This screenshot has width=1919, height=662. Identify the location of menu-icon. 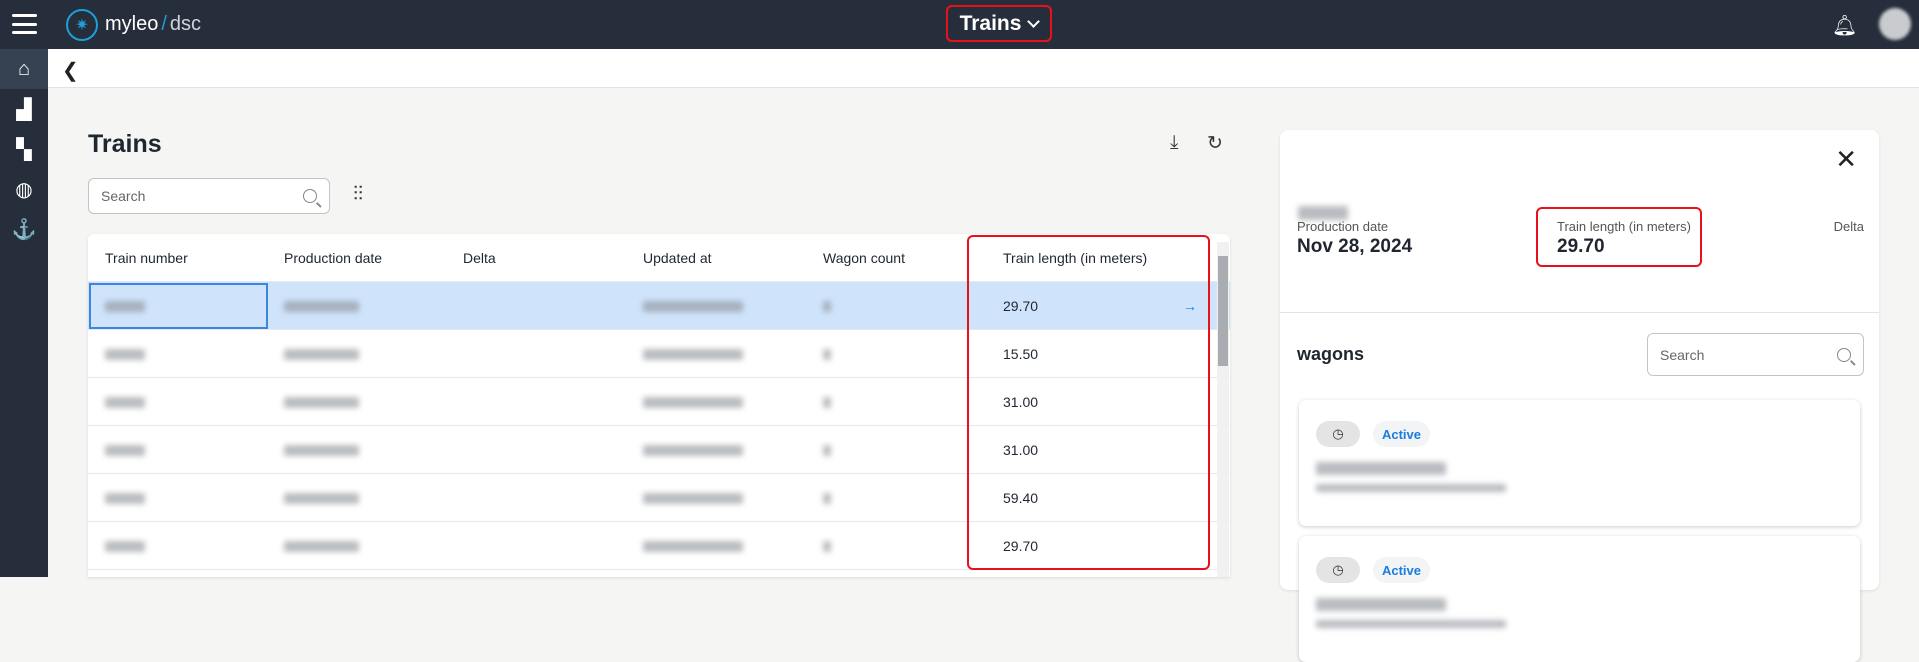
(24, 24).